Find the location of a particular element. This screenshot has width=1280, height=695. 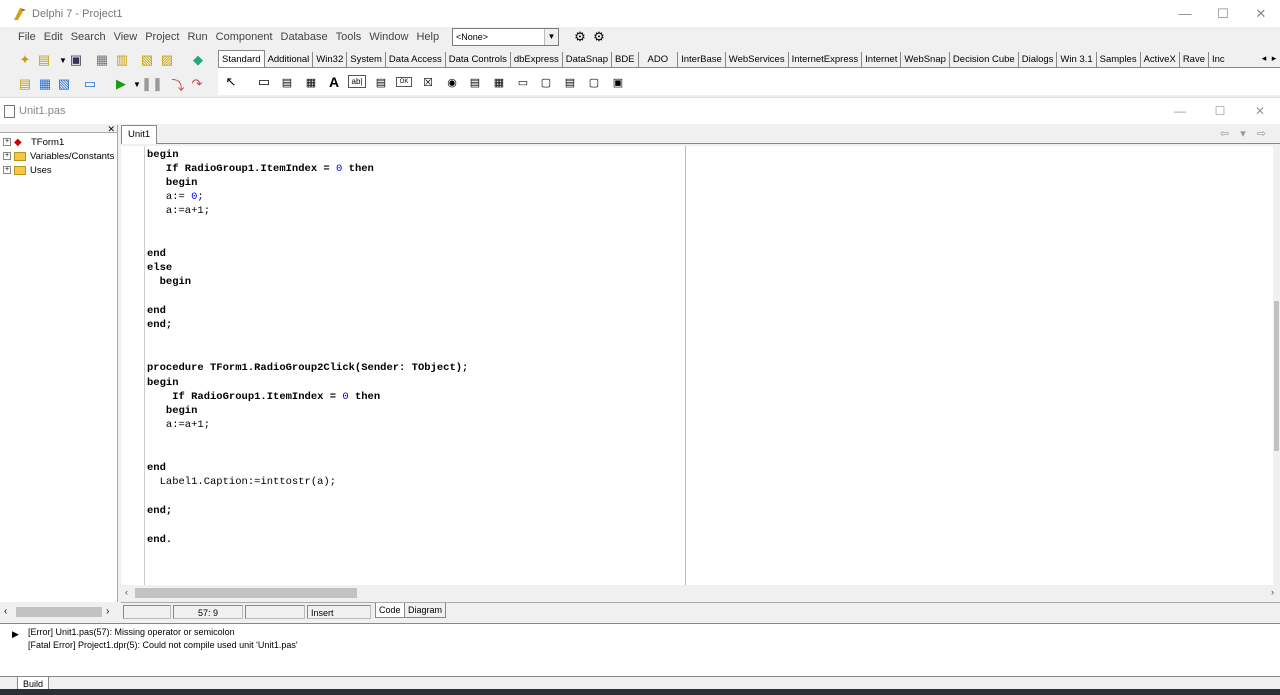

tab-code: Code is located at coordinates (390, 610).